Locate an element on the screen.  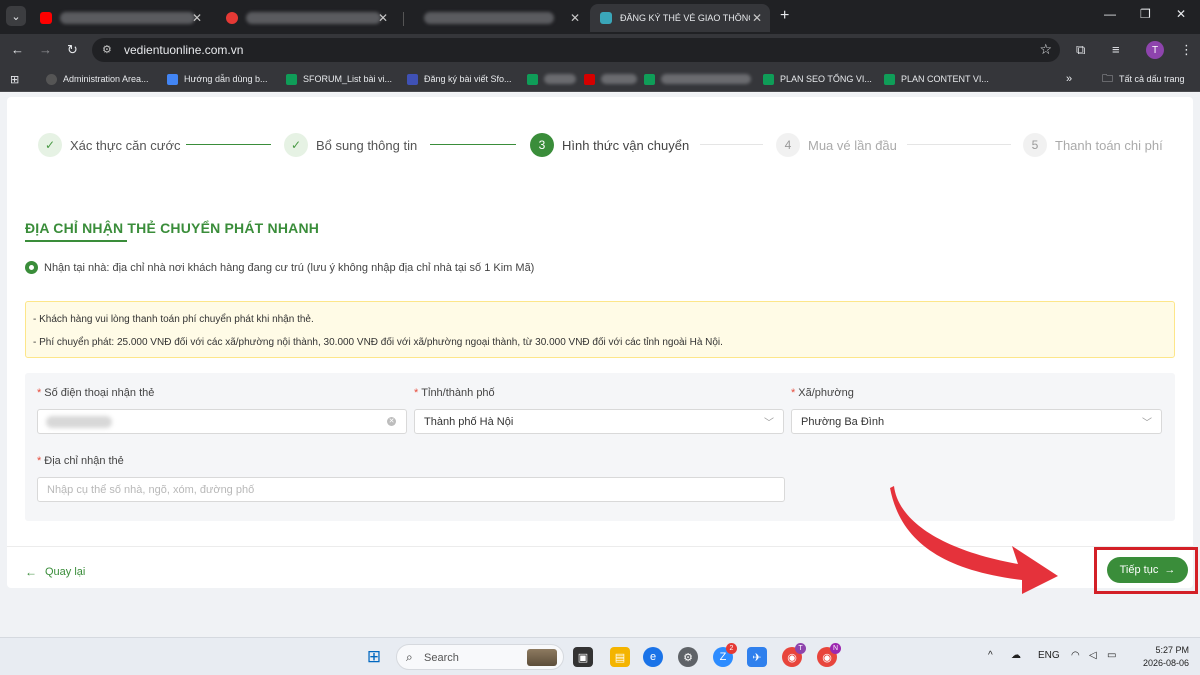
step-4: 4 Mua vé lần đầu is located at coordinates (836, 145).